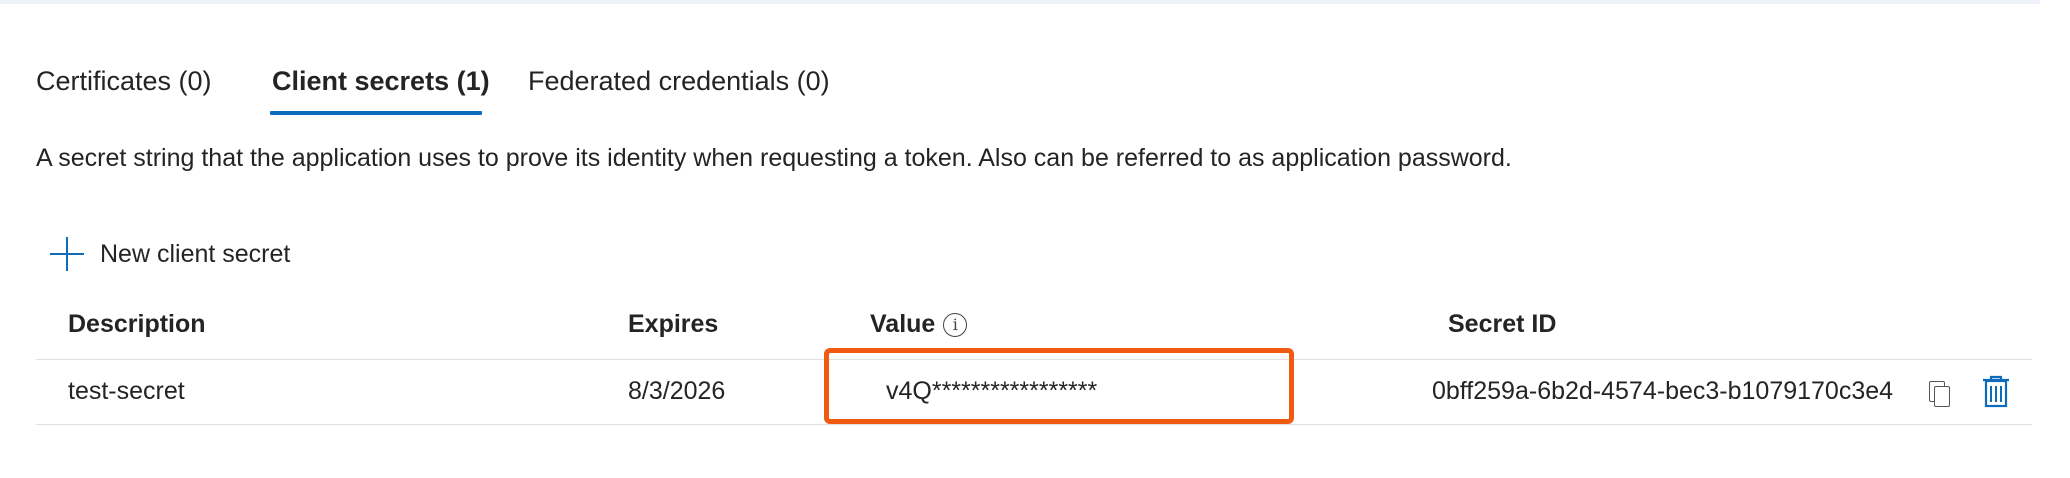 Image resolution: width=2070 pixels, height=478 pixels. I want to click on secret-id-cell: 0bff259a-6b2d-4574-bec3-b1079170c3e4, so click(1663, 391).